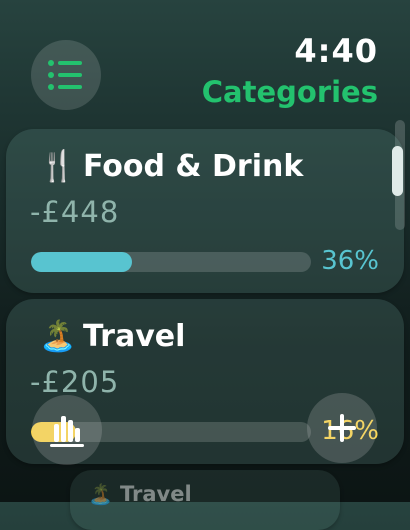  What do you see at coordinates (75, 212) in the screenshot?
I see `category-amount: -£448` at bounding box center [75, 212].